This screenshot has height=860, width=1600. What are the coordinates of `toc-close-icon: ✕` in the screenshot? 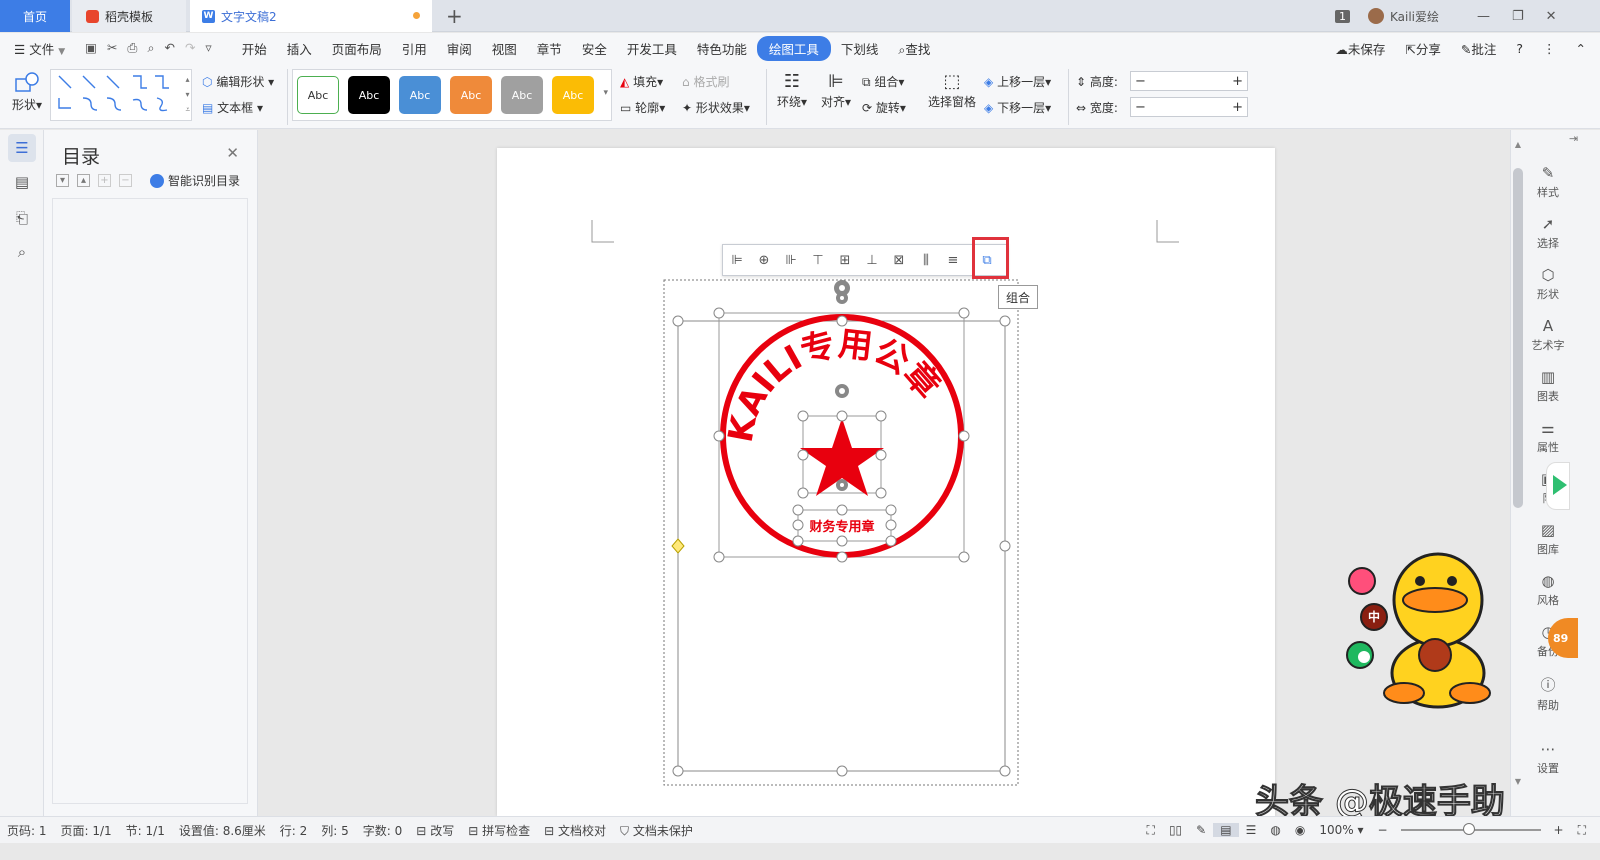 It's located at (232, 153).